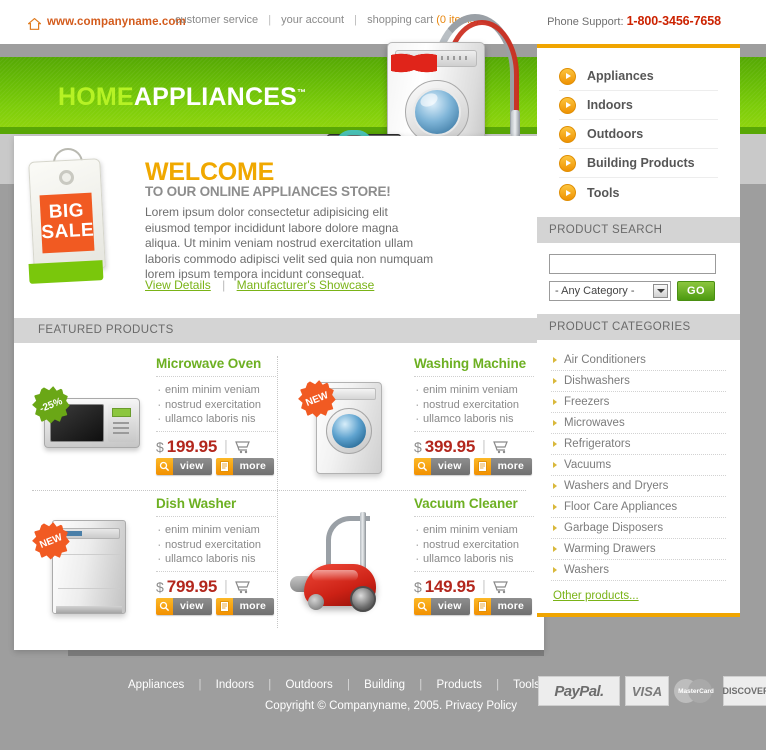 Image resolution: width=766 pixels, height=750 pixels. I want to click on chevron-right-icon, so click(567, 163).